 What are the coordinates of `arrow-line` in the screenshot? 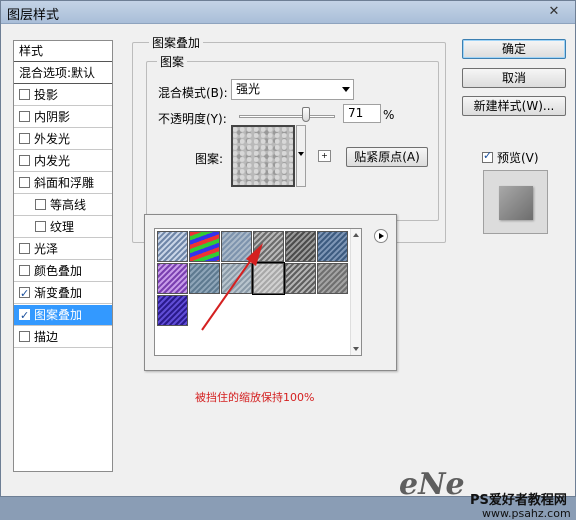 It's located at (226, 295).